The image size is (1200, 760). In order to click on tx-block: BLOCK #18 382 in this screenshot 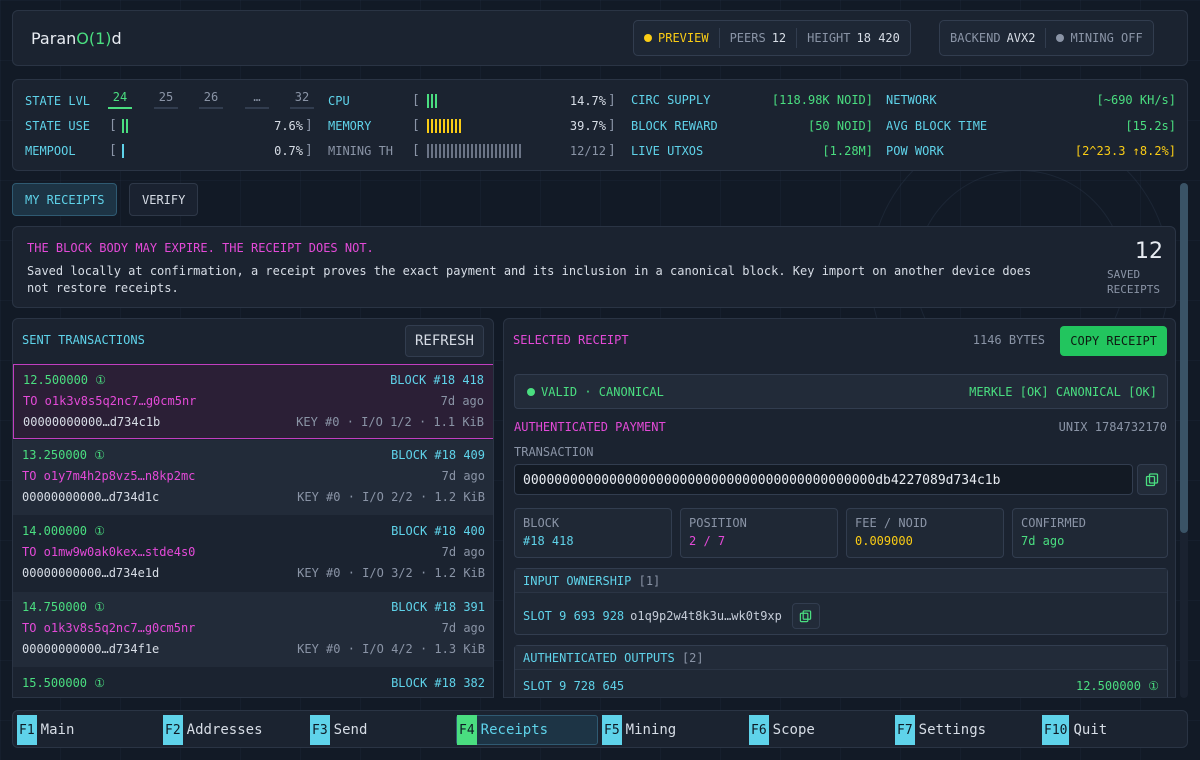, I will do `click(438, 683)`.